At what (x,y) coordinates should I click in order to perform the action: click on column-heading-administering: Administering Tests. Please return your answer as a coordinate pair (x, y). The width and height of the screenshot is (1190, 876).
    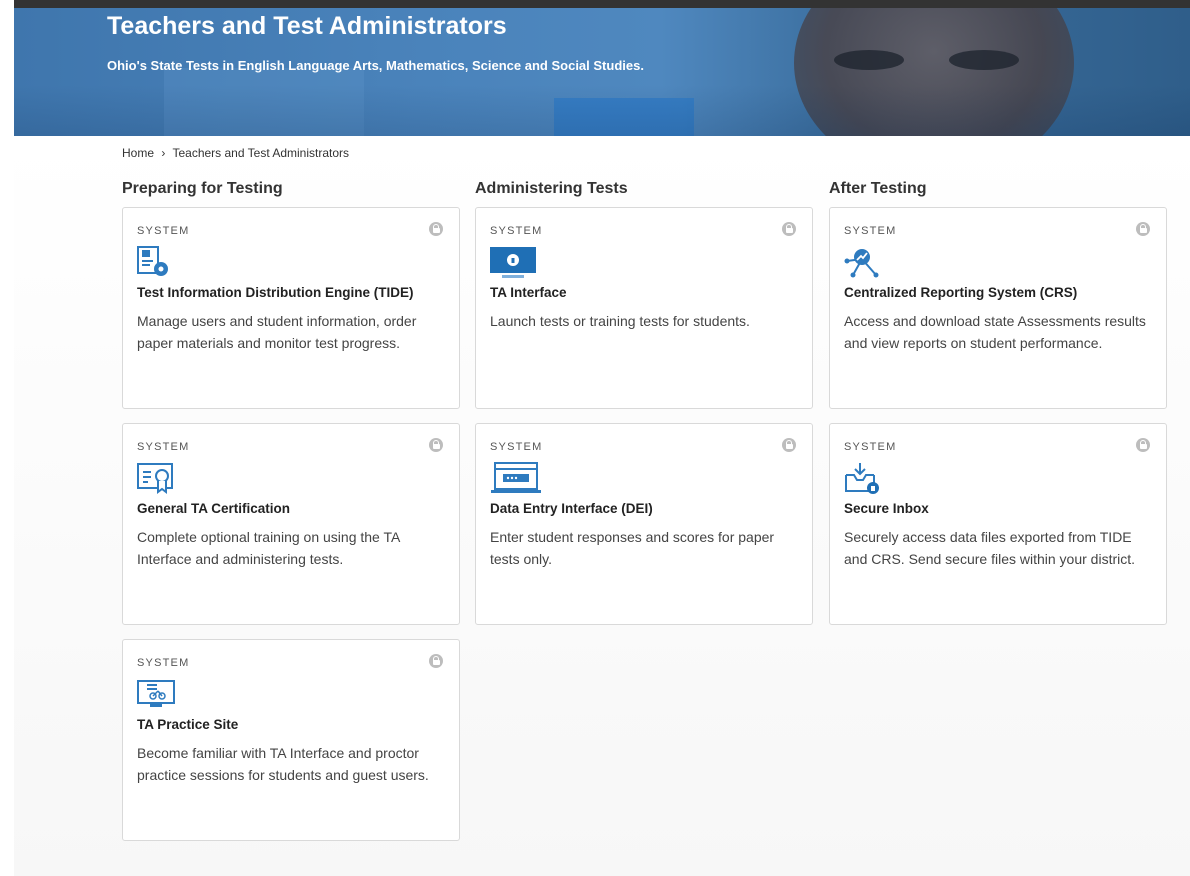
    Looking at the image, I should click on (551, 188).